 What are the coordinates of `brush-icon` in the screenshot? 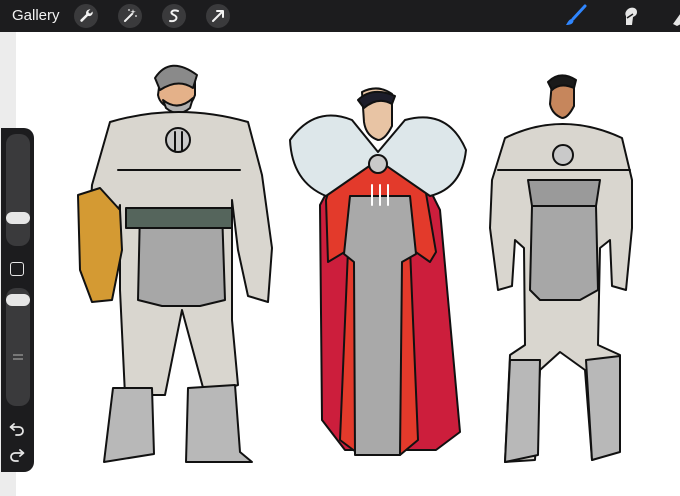 It's located at (576, 14).